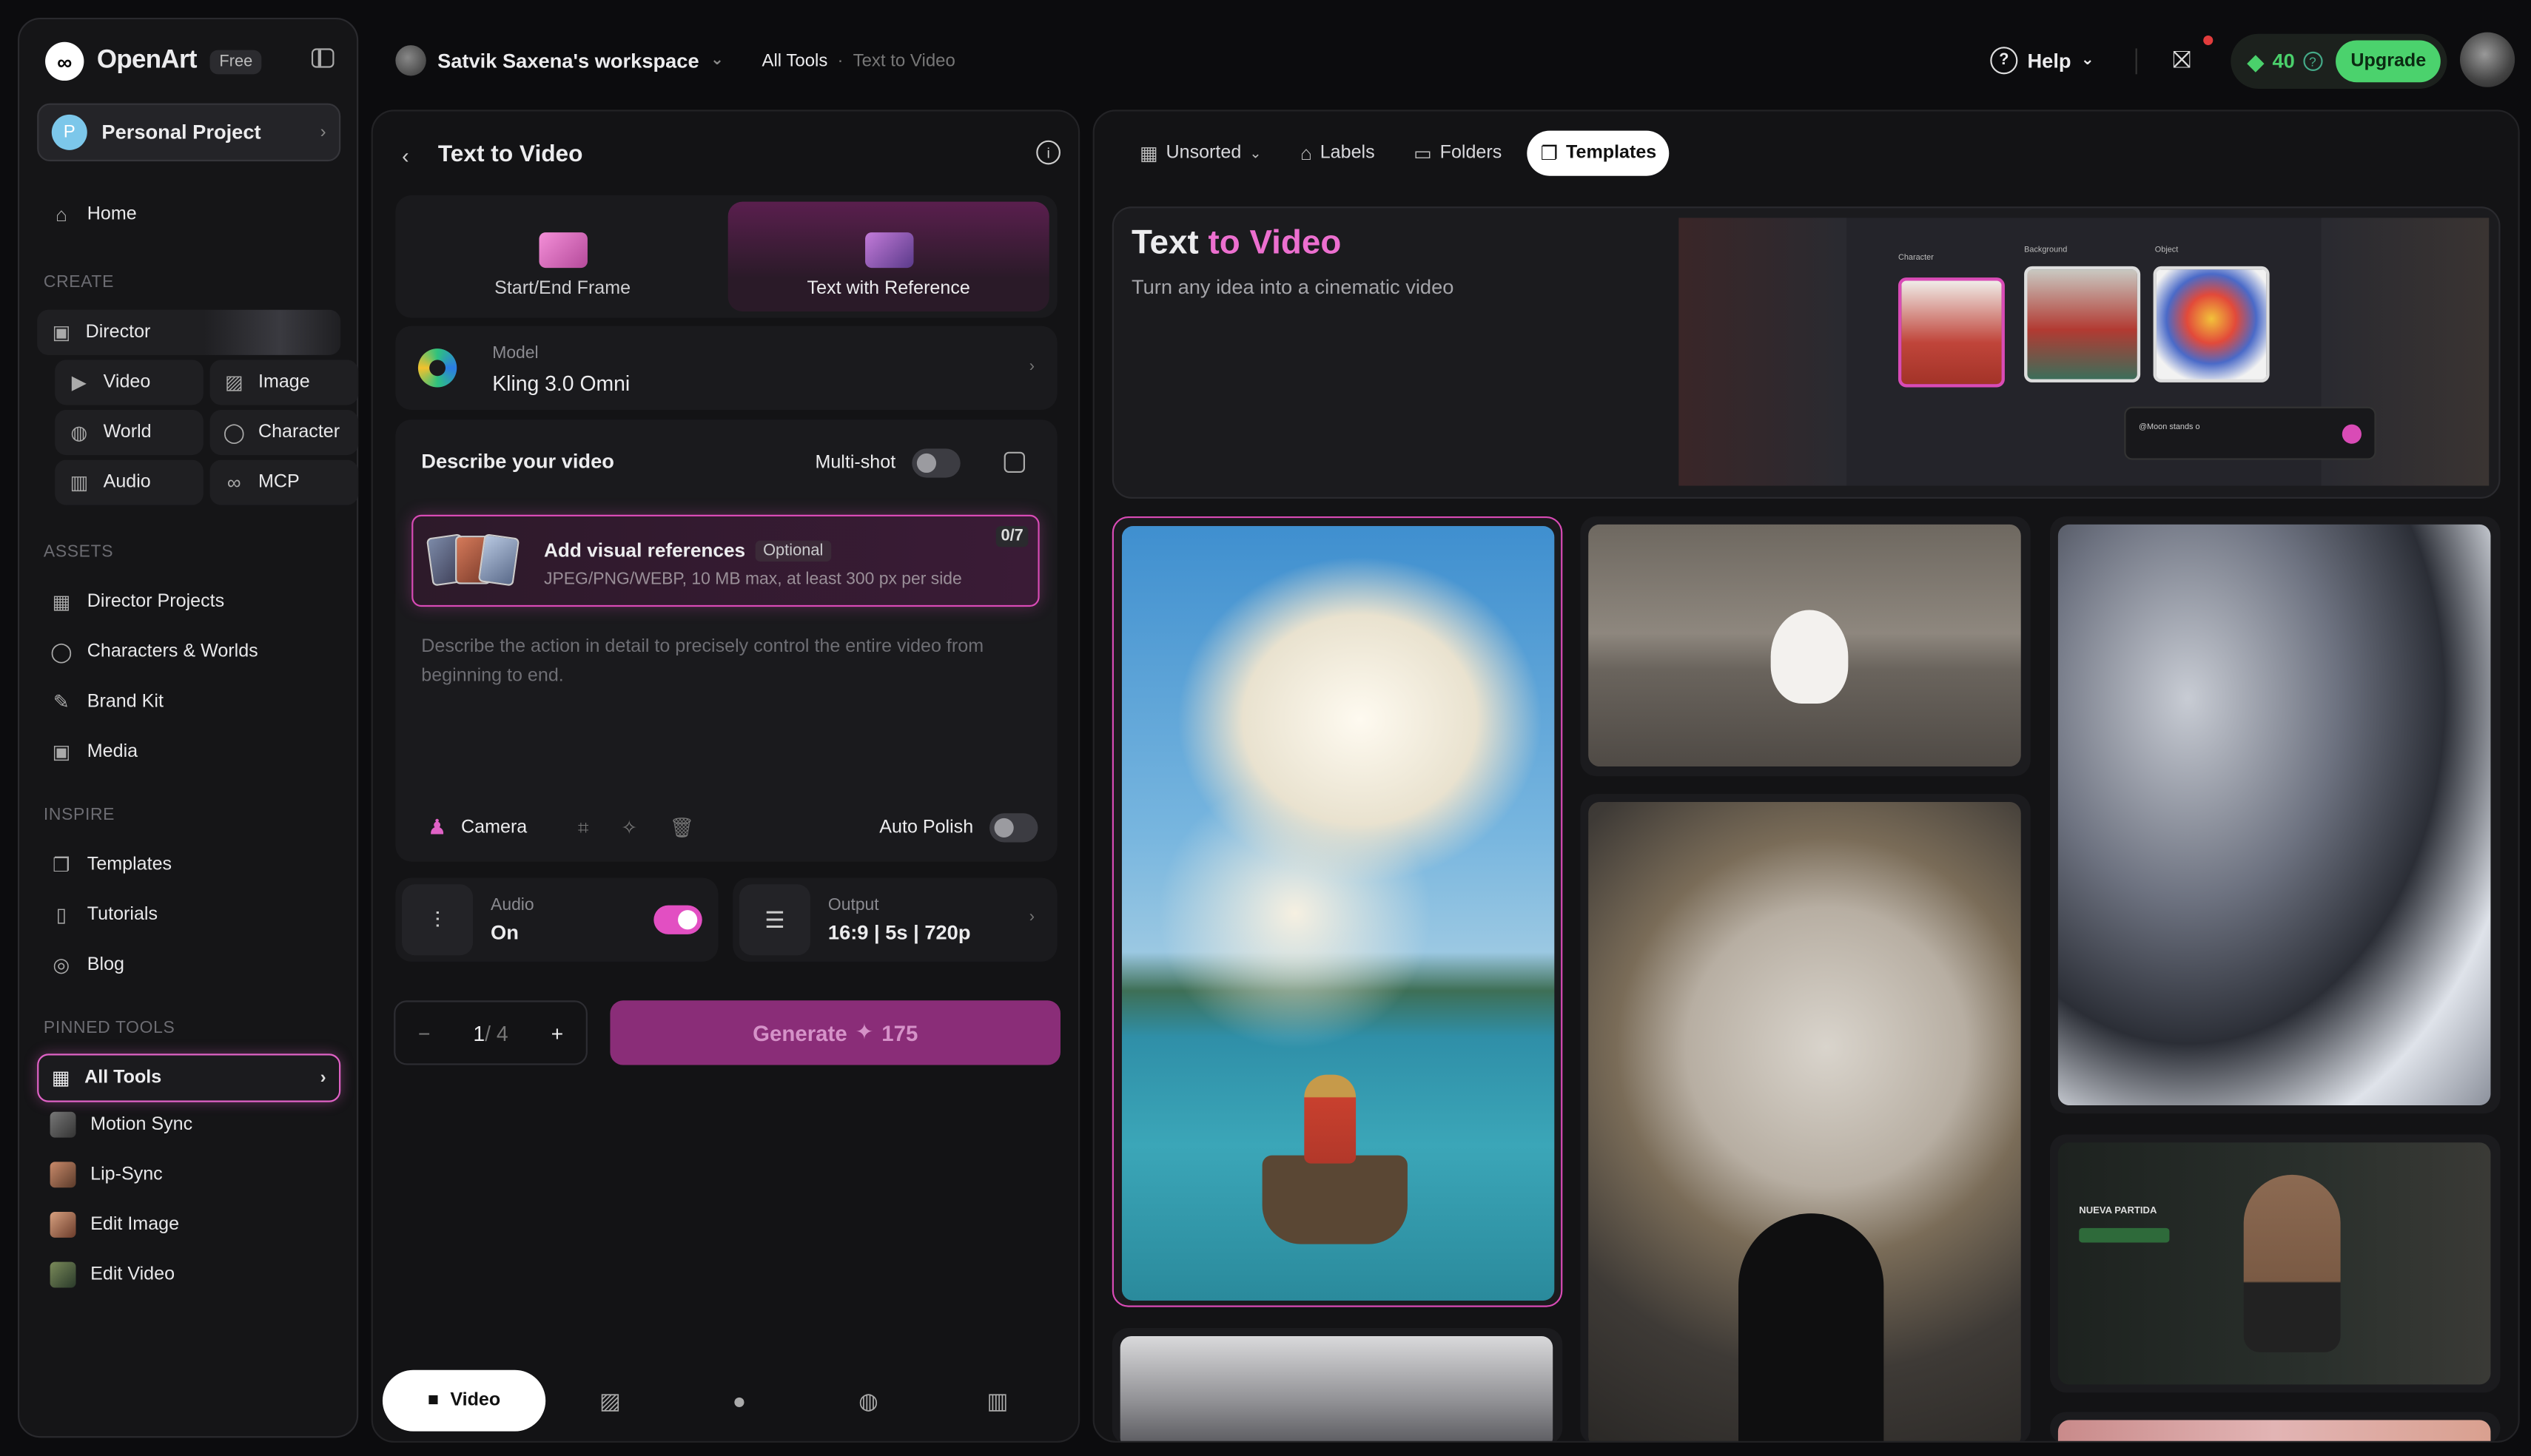 The image size is (2531, 1456). Describe the element at coordinates (188, 652) in the screenshot. I see `sidebar-item-characters-worlds: ◯ Characters & Worlds` at that location.